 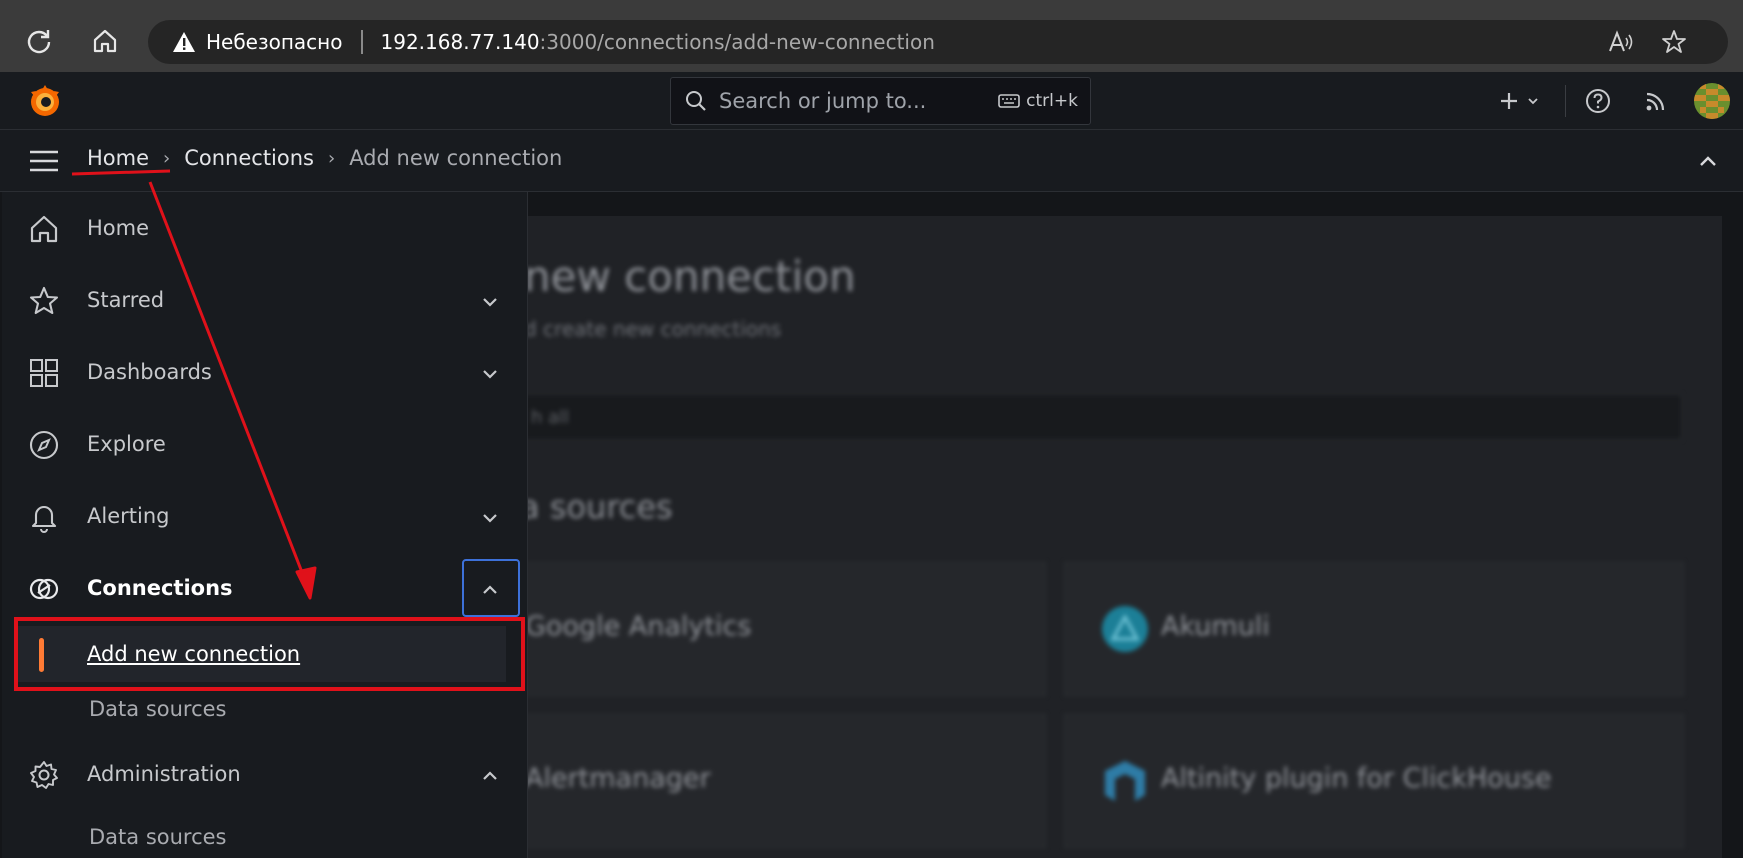 What do you see at coordinates (39, 41) in the screenshot?
I see `reload-icon` at bounding box center [39, 41].